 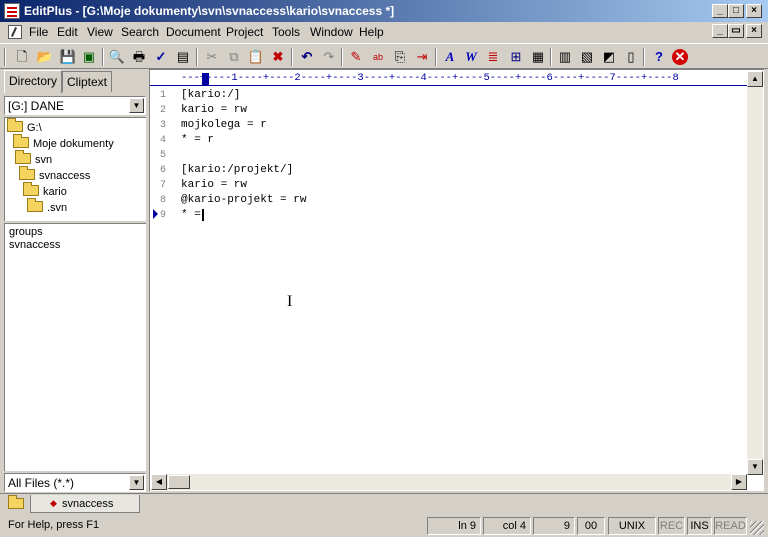 I want to click on mdi-restore-button: ▭, so click(x=736, y=31).